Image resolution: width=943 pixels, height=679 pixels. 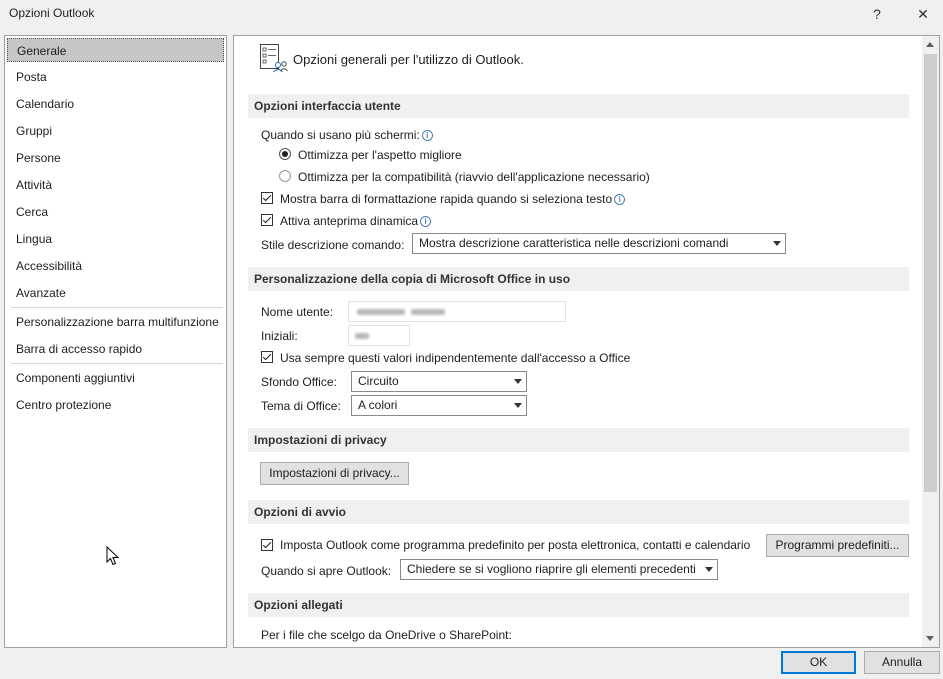 What do you see at coordinates (379, 335) in the screenshot?
I see `initials-input` at bounding box center [379, 335].